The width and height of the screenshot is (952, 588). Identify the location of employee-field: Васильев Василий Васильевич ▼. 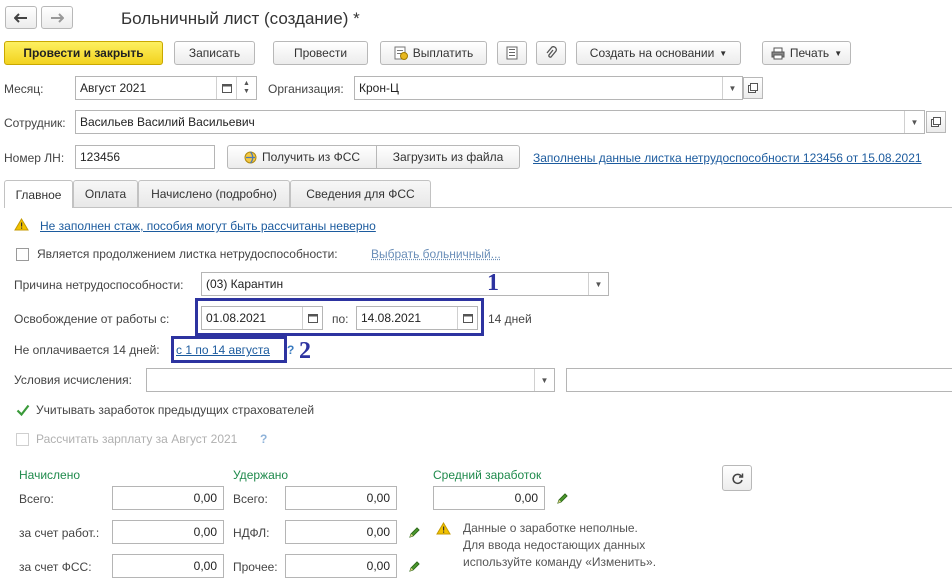
(500, 122).